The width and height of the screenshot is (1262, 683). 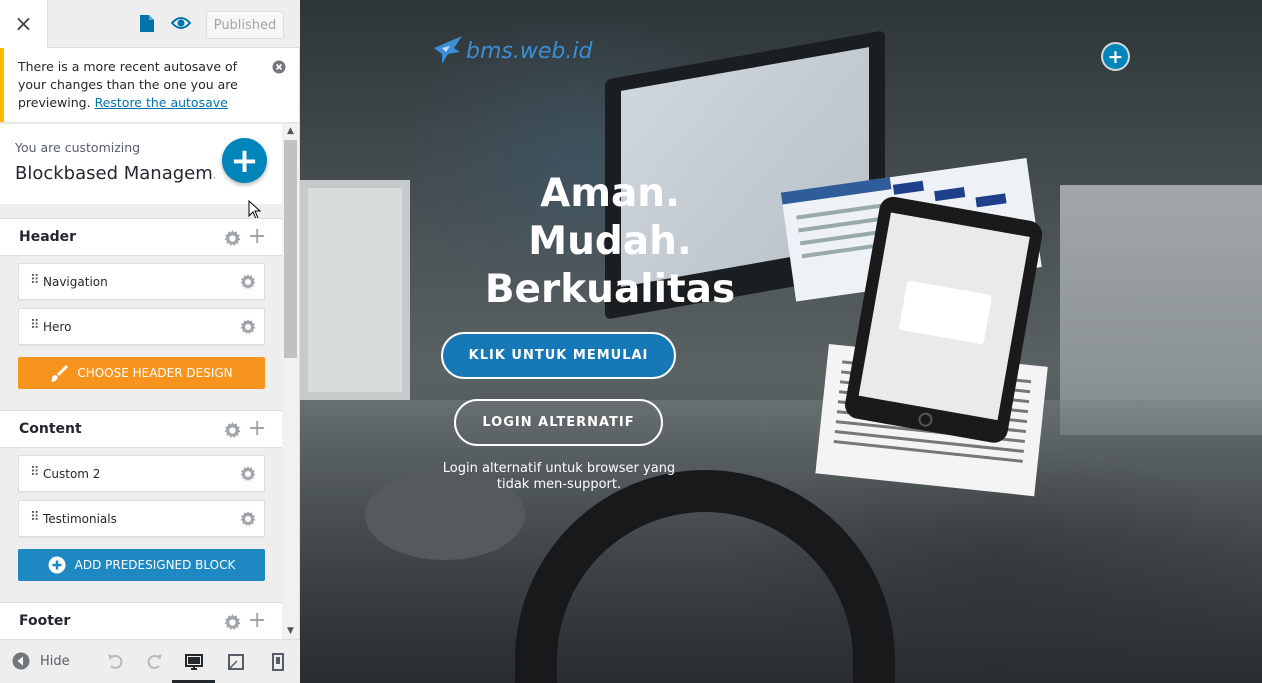 I want to click on undo-icon, so click(x=116, y=662).